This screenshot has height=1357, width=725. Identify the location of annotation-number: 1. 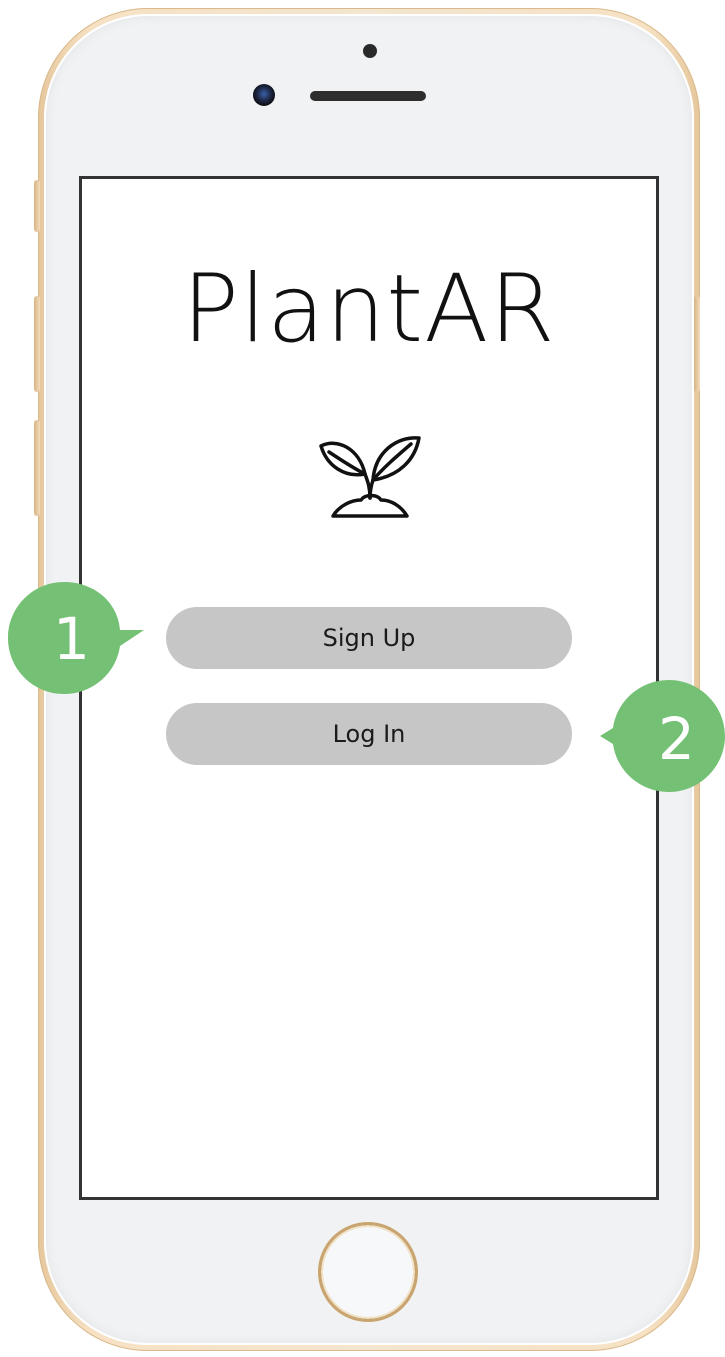
(71, 639).